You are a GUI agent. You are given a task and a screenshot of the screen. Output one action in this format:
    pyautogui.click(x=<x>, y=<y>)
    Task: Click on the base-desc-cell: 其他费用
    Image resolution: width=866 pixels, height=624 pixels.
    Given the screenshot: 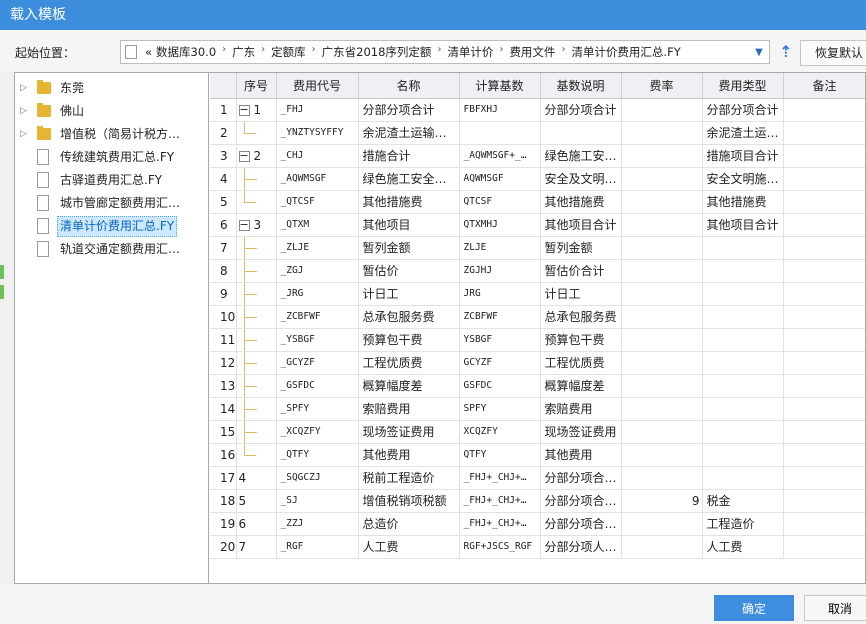 What is the action you would take?
    pyautogui.click(x=581, y=455)
    